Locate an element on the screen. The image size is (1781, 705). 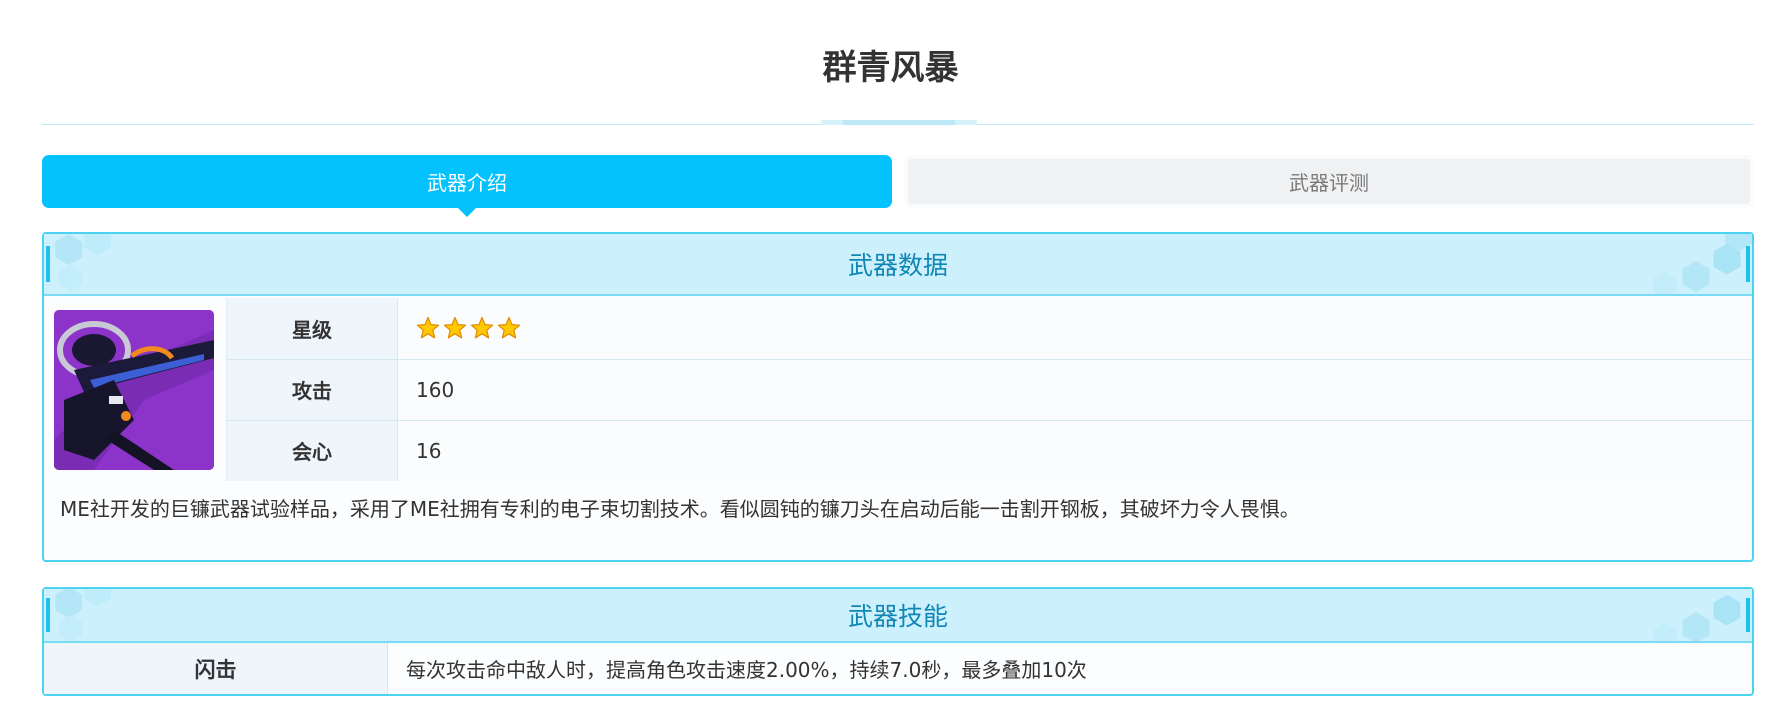
tab-weapon-review-label: 武器评测 is located at coordinates (1329, 183).